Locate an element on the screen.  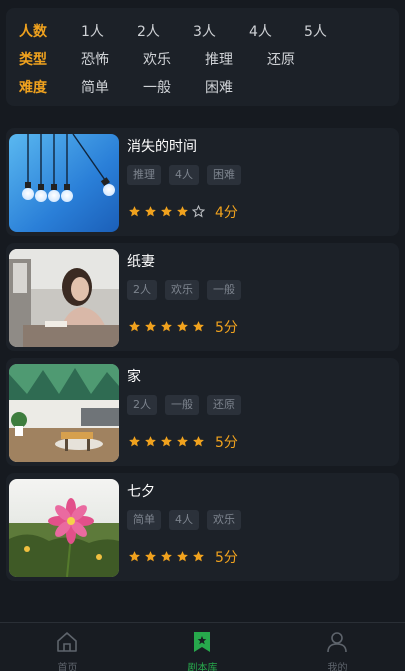
home-icon is located at coordinates (67, 642).